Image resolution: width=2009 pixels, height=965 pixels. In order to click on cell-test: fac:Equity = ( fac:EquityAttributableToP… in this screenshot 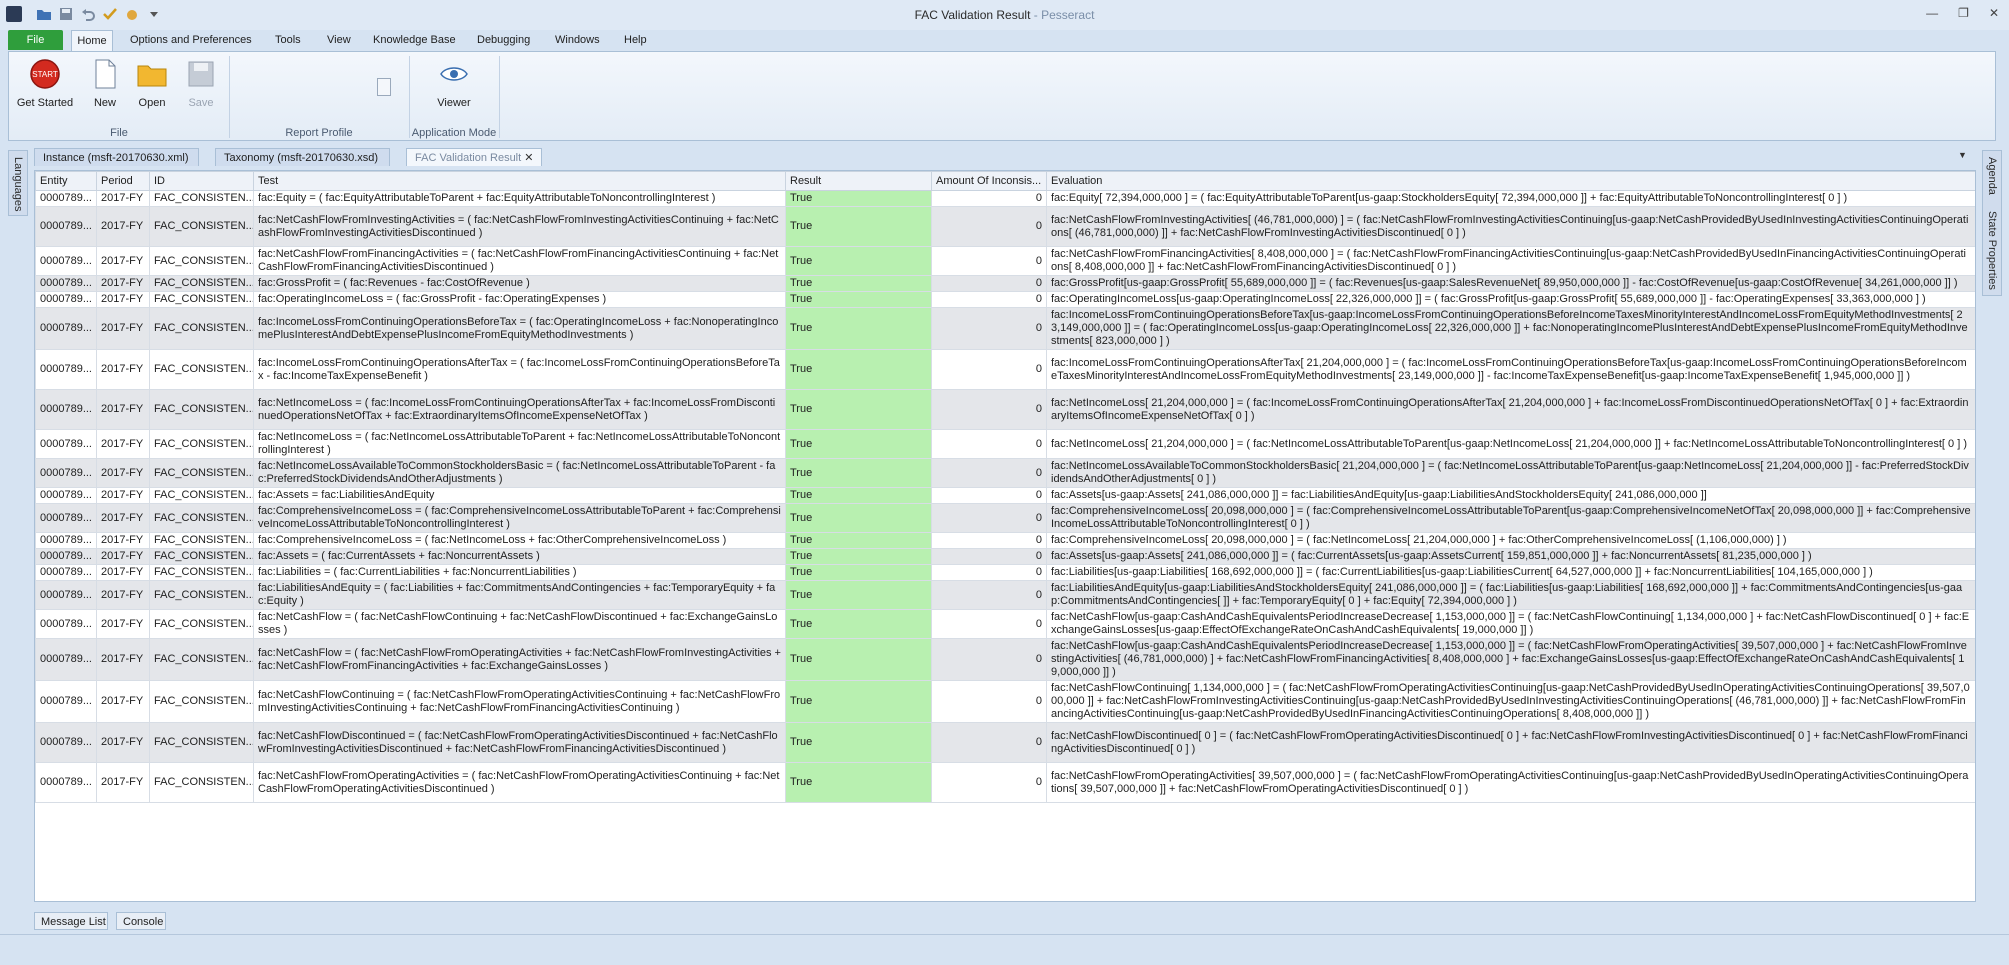, I will do `click(519, 198)`.